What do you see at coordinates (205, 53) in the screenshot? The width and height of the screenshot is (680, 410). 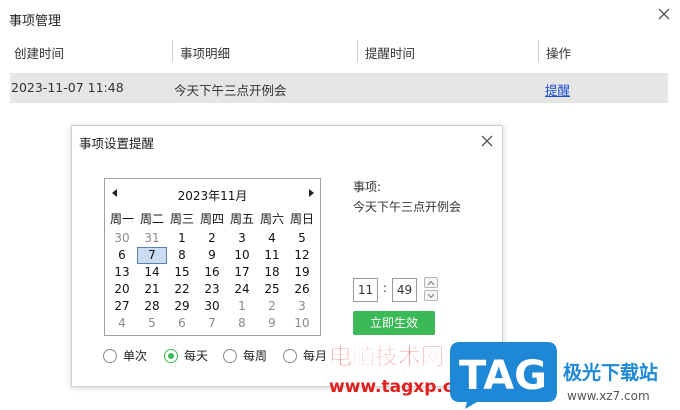 I see `column-header-detail: 事项明细` at bounding box center [205, 53].